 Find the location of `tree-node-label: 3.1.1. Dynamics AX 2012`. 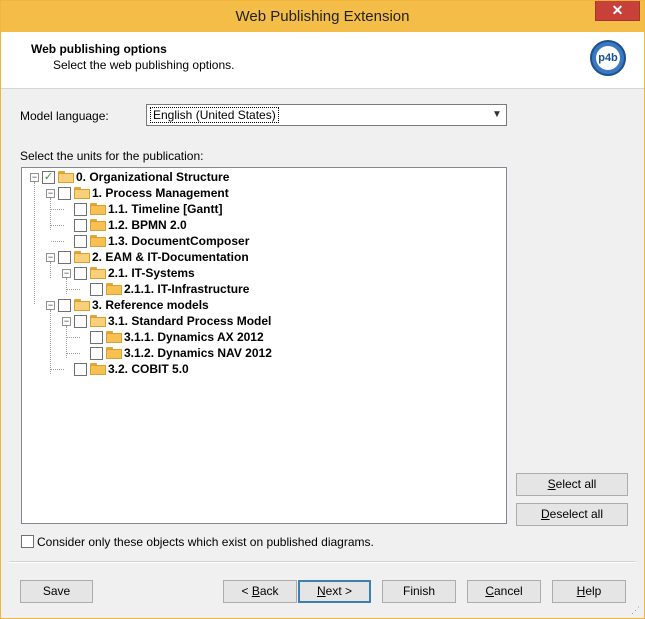

tree-node-label: 3.1.1. Dynamics AX 2012 is located at coordinates (194, 337).